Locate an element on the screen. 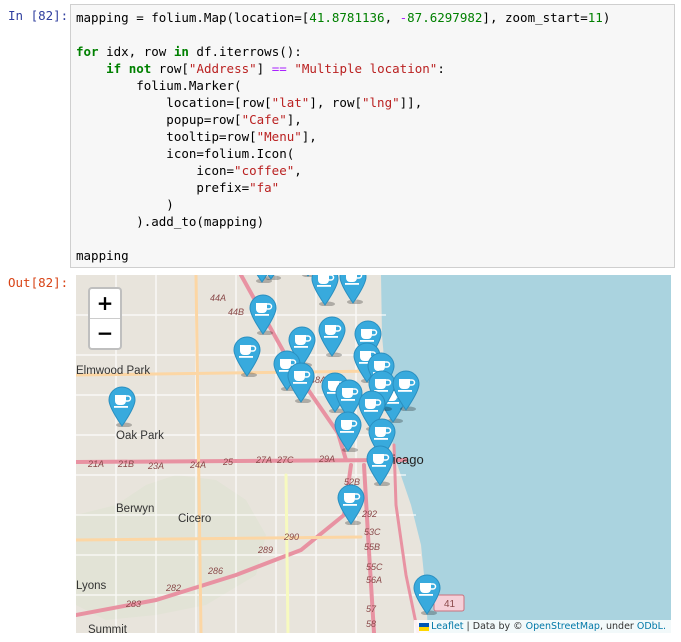 The height and width of the screenshot is (642, 681). road-label-44b: 44B is located at coordinates (236, 312).